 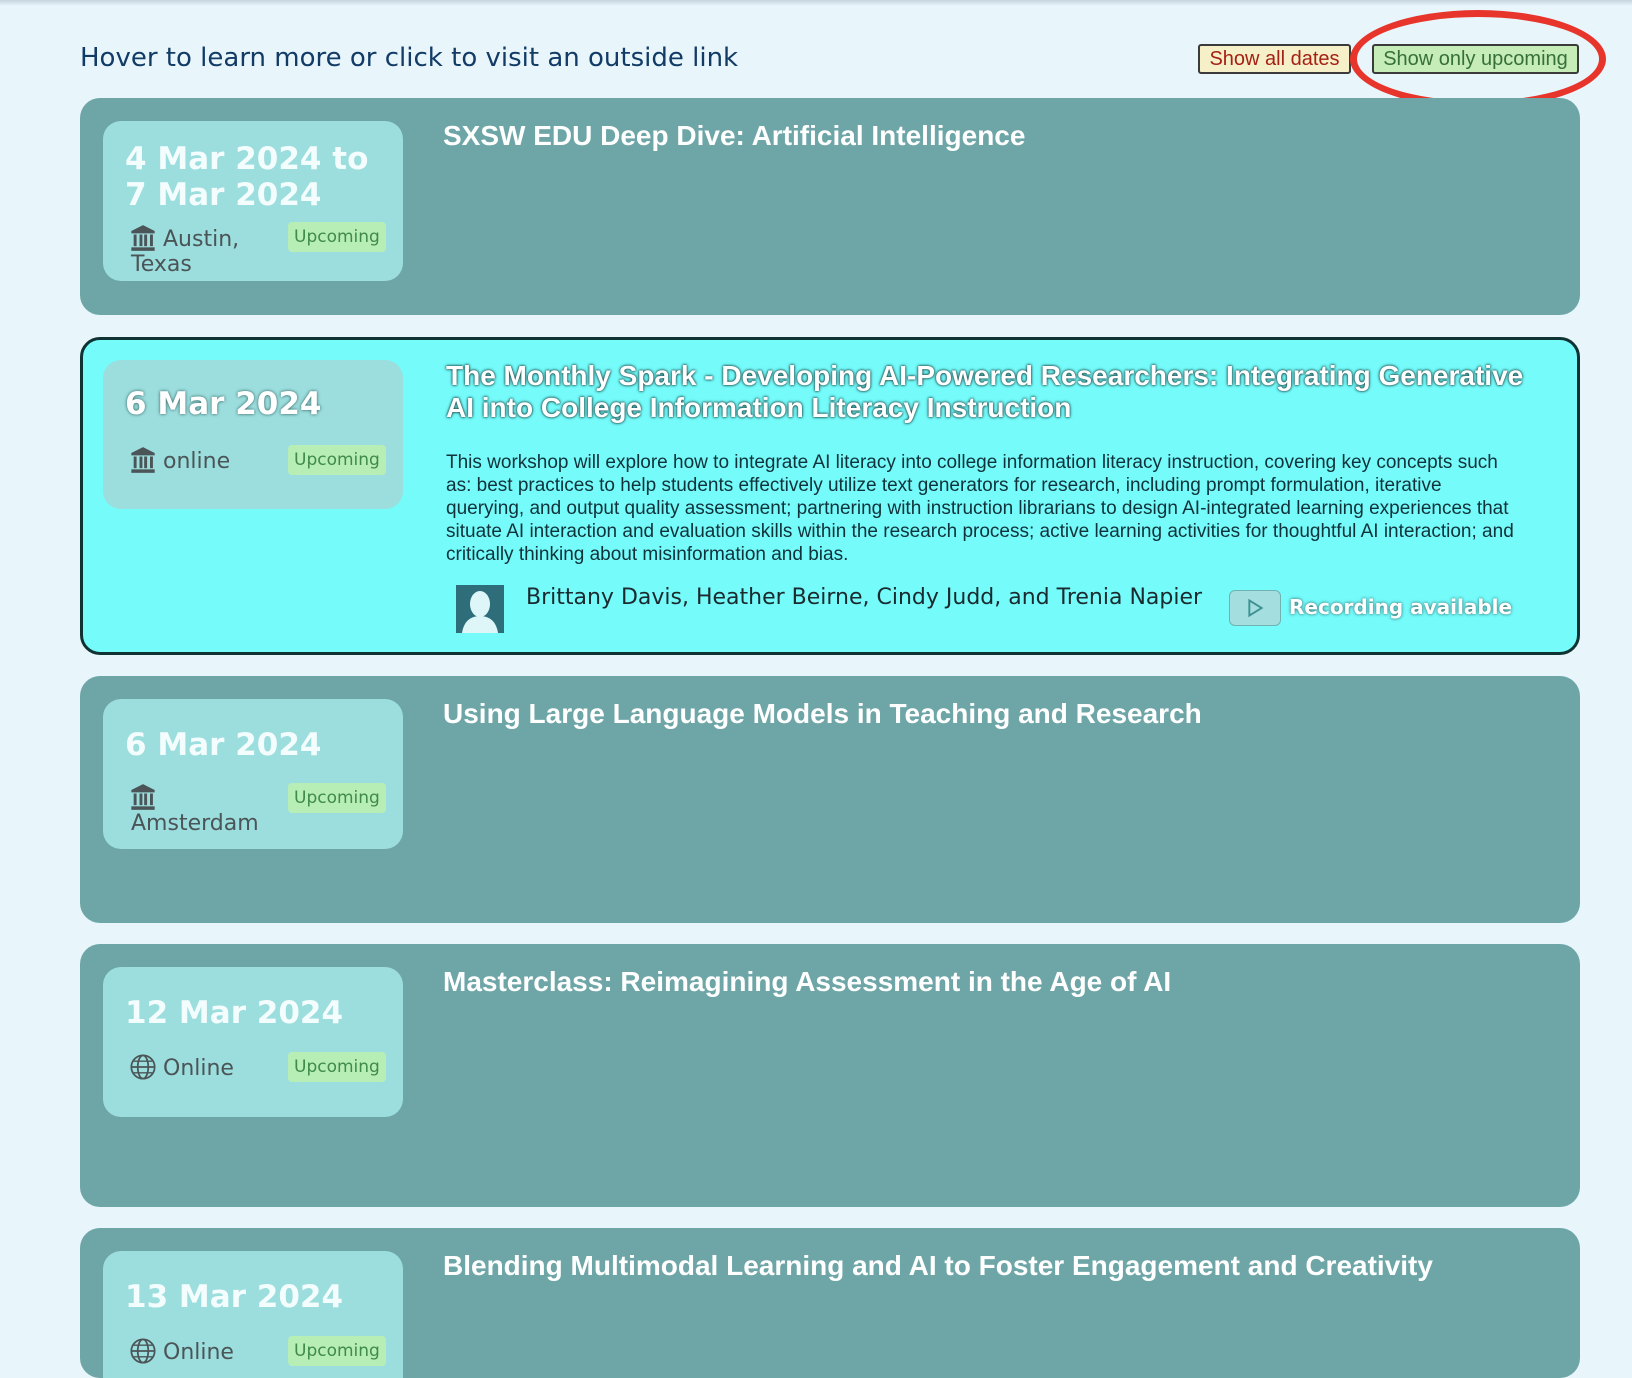 I want to click on date-box: 6 Mar 2024 online Upcoming, so click(x=253, y=434).